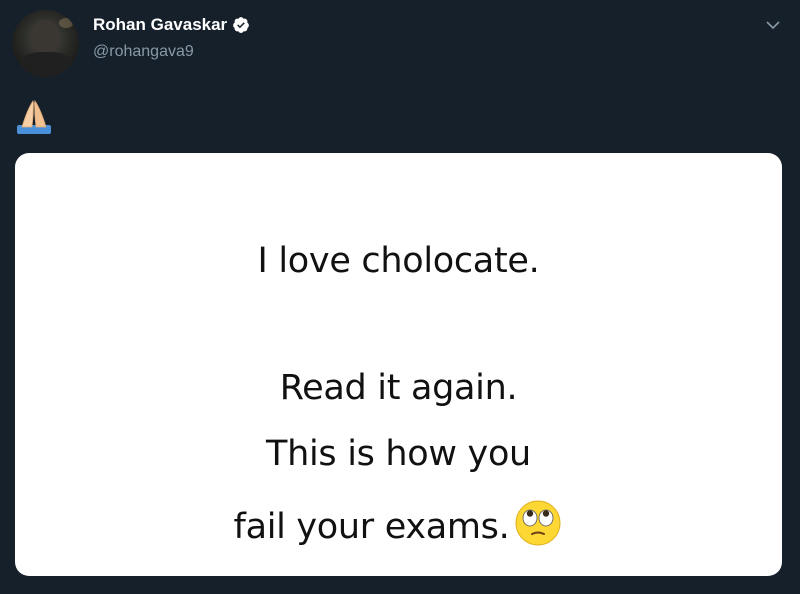 The width and height of the screenshot is (800, 594). I want to click on image-line-4-row: fail your exams., so click(398, 523).